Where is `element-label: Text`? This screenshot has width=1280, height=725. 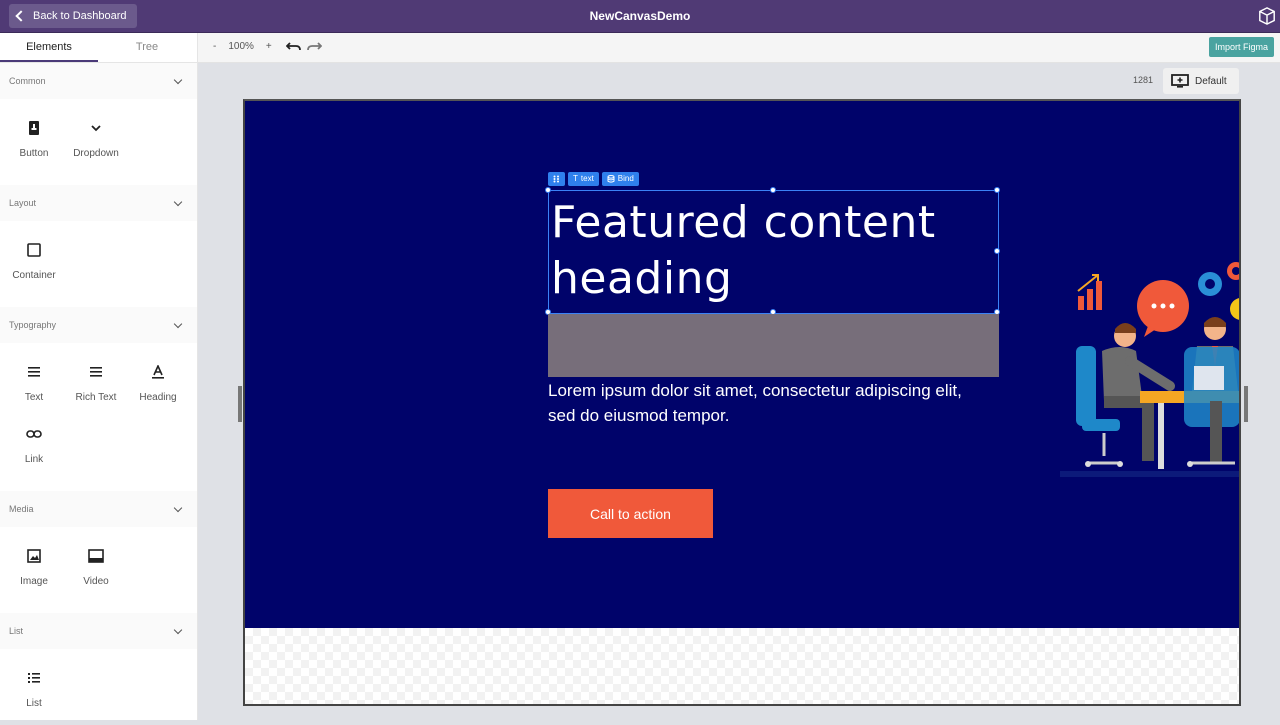
element-label: Text is located at coordinates (34, 397).